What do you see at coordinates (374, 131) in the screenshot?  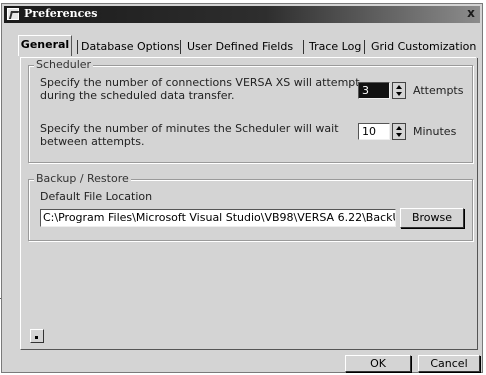 I see `minutes-wait-input: 10` at bounding box center [374, 131].